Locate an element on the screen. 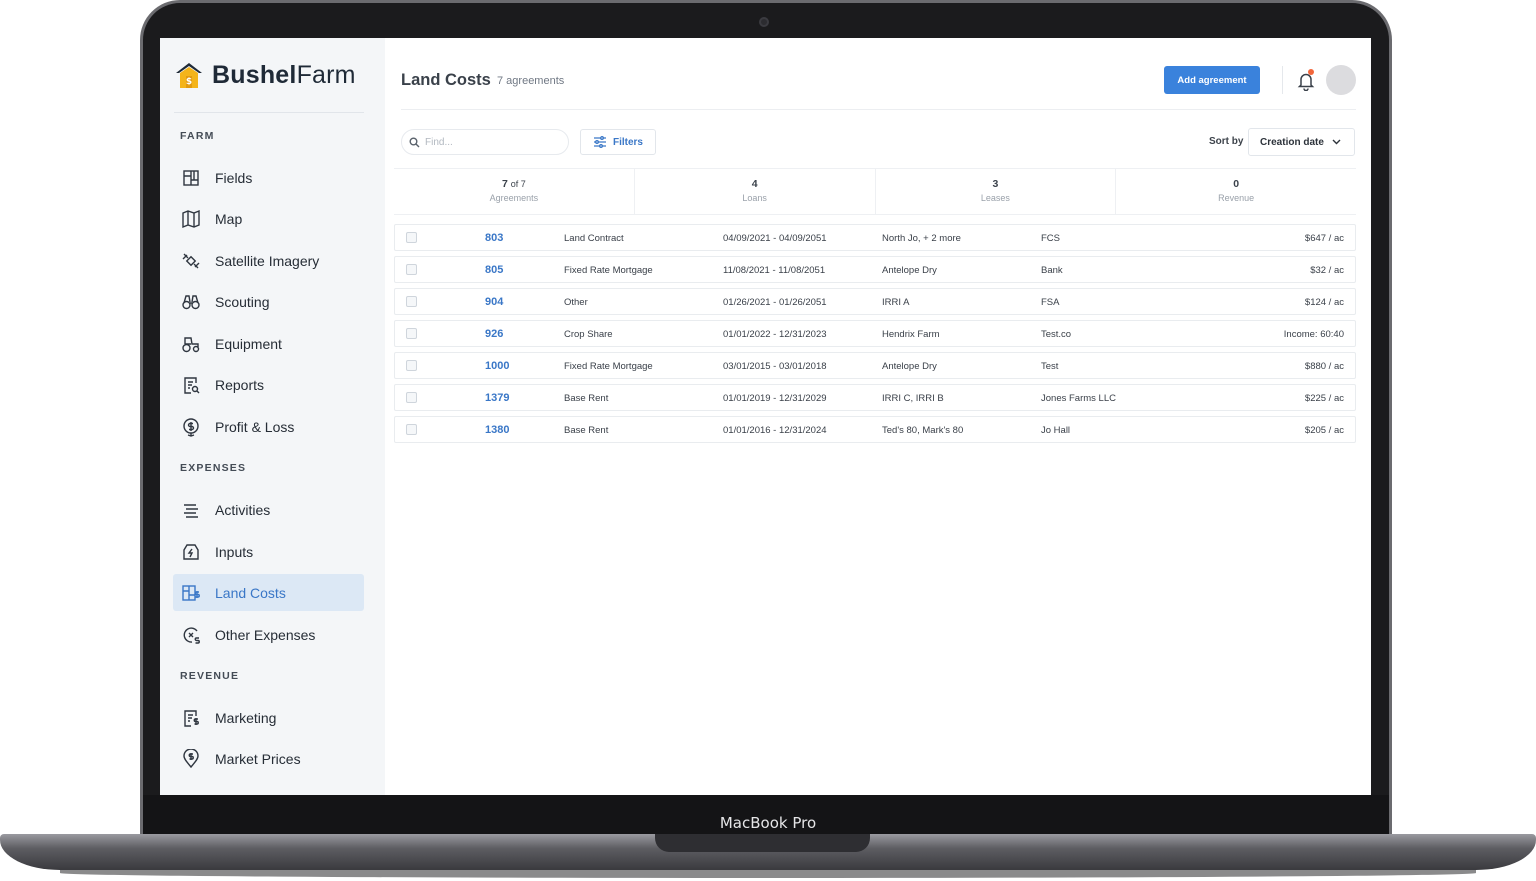 The height and width of the screenshot is (881, 1536). tractor-icon is located at coordinates (191, 344).